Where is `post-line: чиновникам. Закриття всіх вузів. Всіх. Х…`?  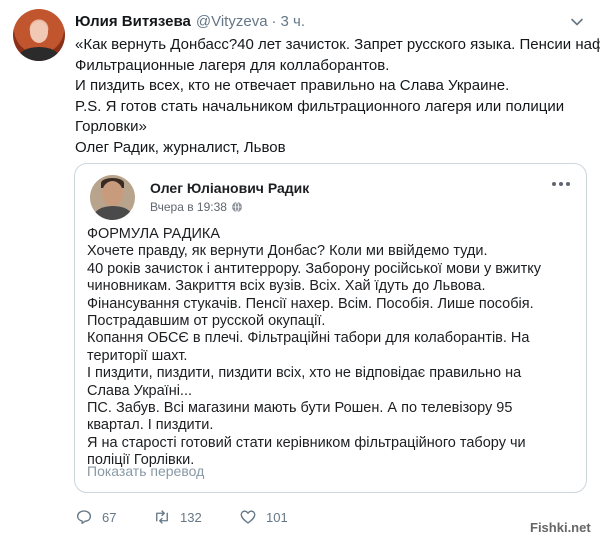
post-line: чиновникам. Закриття всіх вузів. Всіх. Х… is located at coordinates (286, 286).